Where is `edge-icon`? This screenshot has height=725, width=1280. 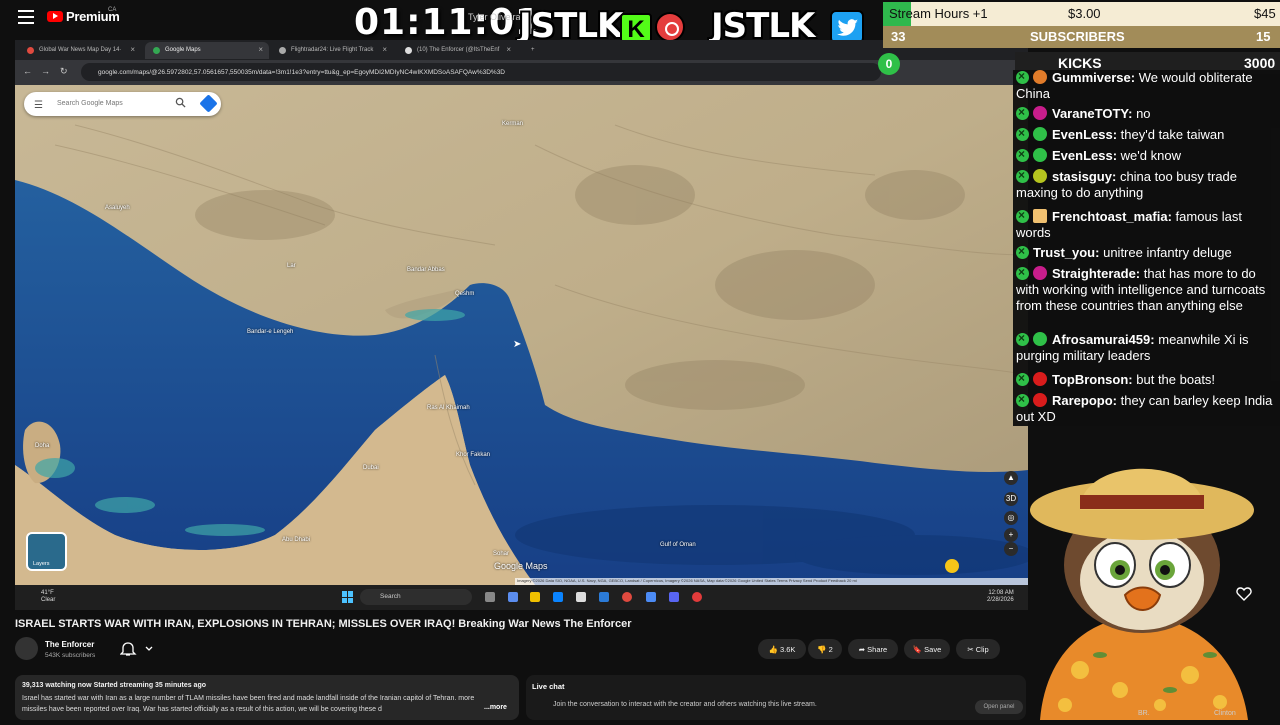
edge-icon is located at coordinates (558, 597).